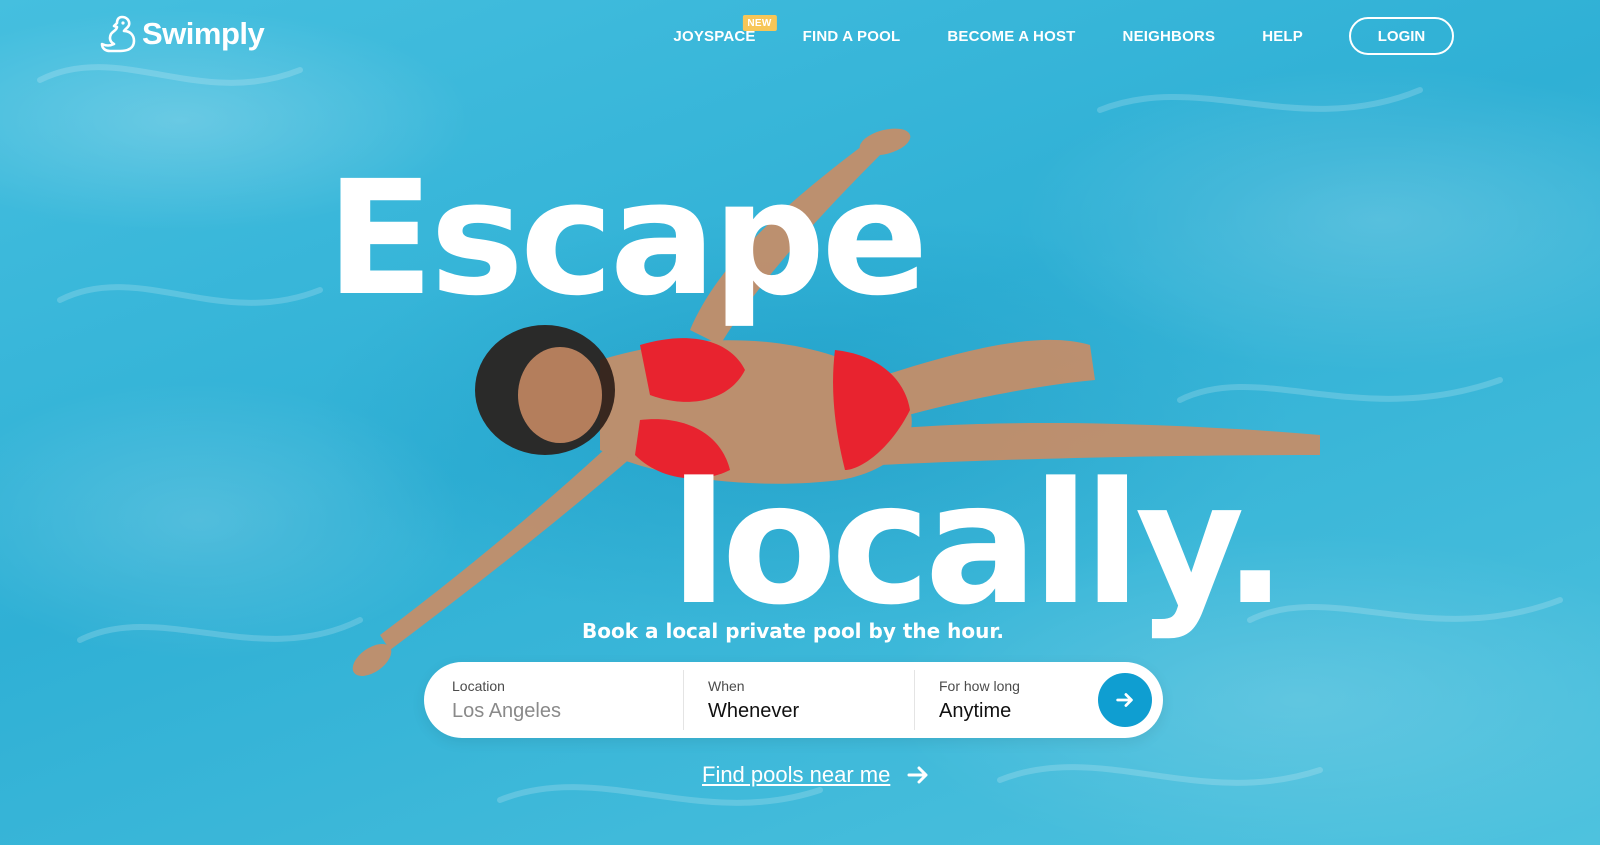 The height and width of the screenshot is (845, 1600). I want to click on duration-value: Anytime, so click(1016, 711).